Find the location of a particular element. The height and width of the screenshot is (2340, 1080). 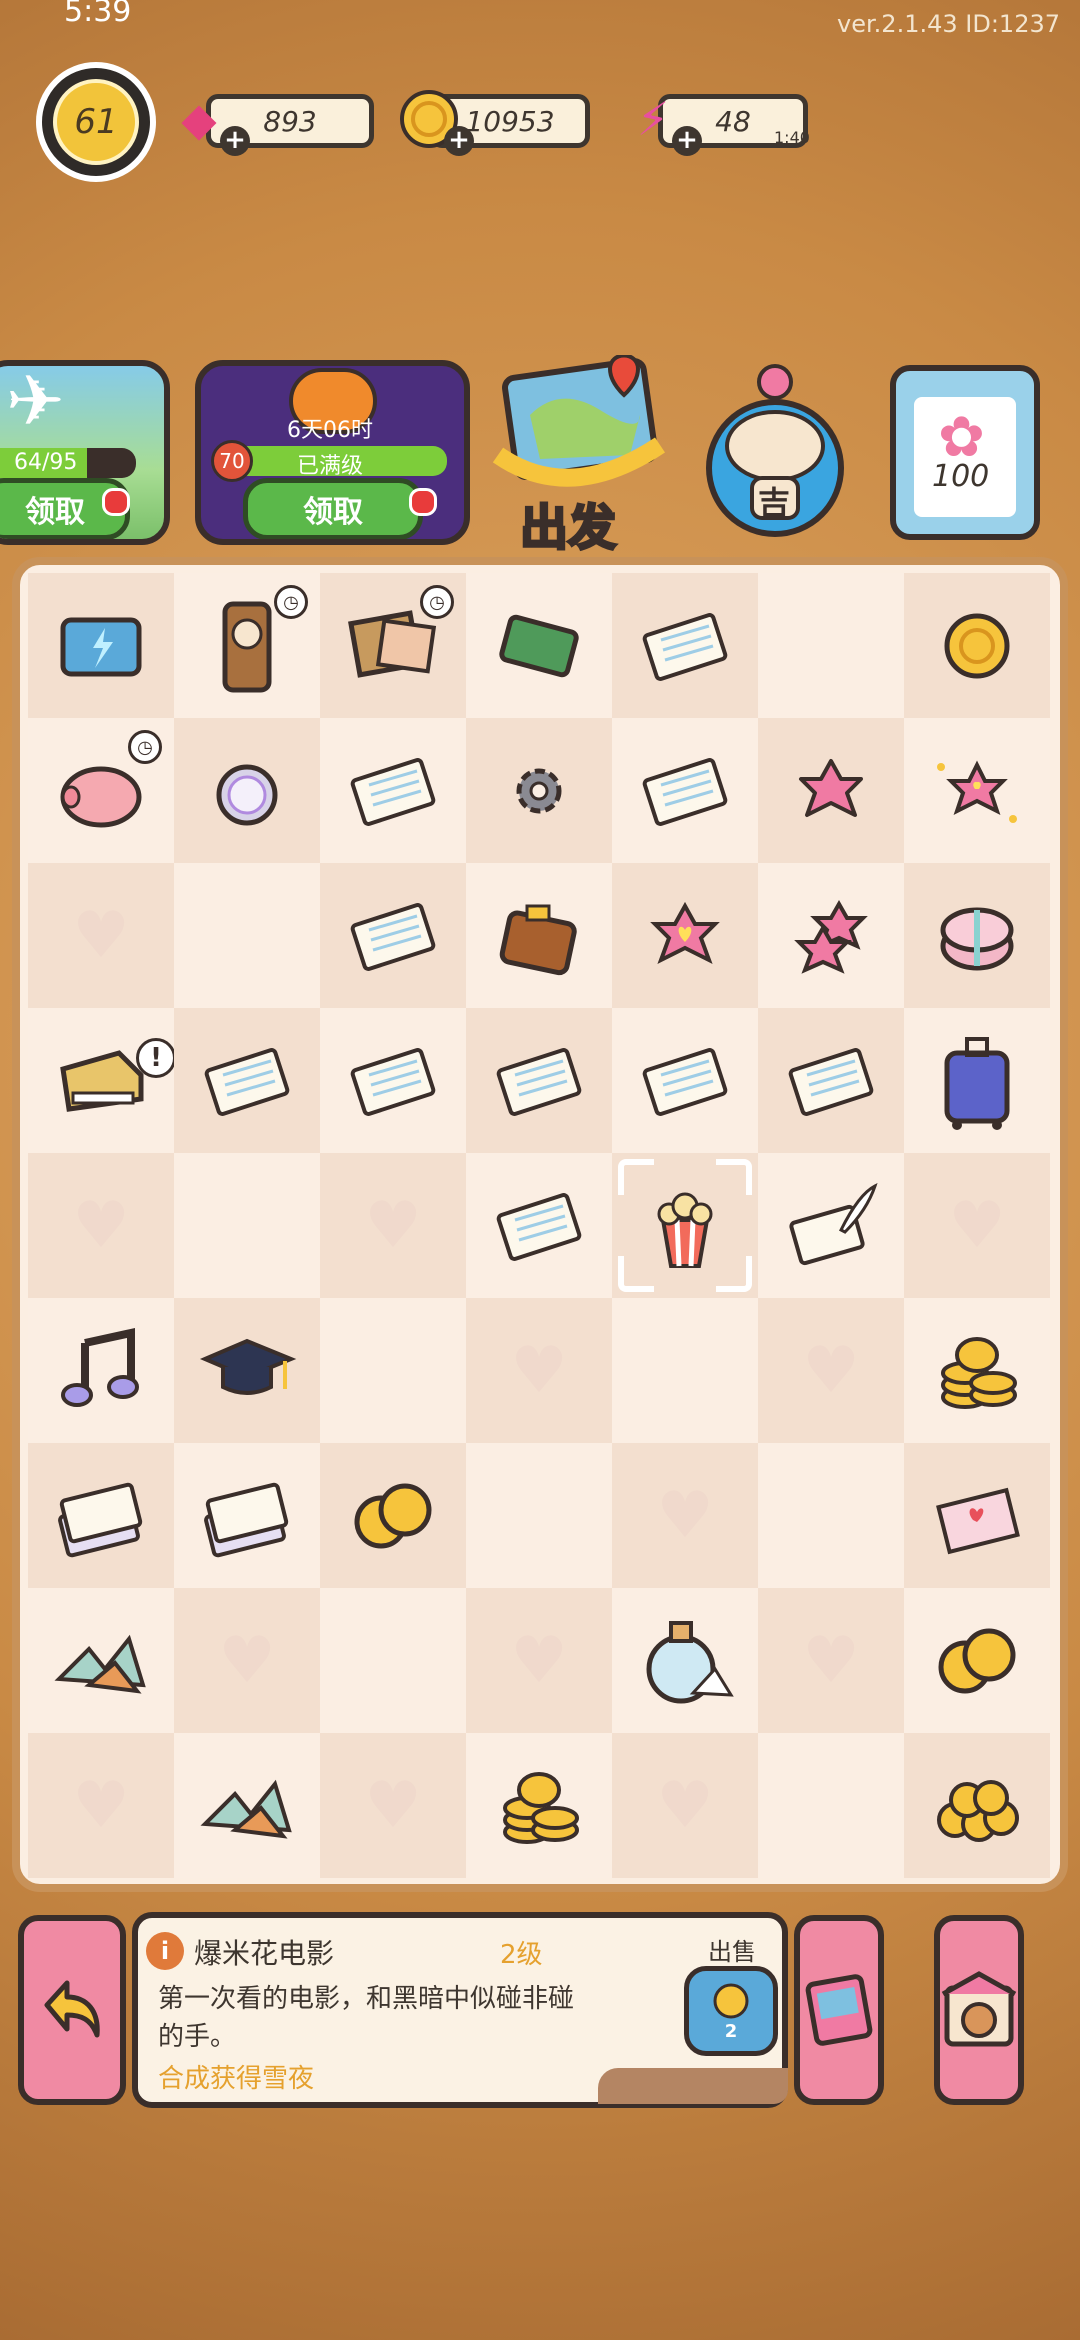

flower-icon is located at coordinates (831, 791).